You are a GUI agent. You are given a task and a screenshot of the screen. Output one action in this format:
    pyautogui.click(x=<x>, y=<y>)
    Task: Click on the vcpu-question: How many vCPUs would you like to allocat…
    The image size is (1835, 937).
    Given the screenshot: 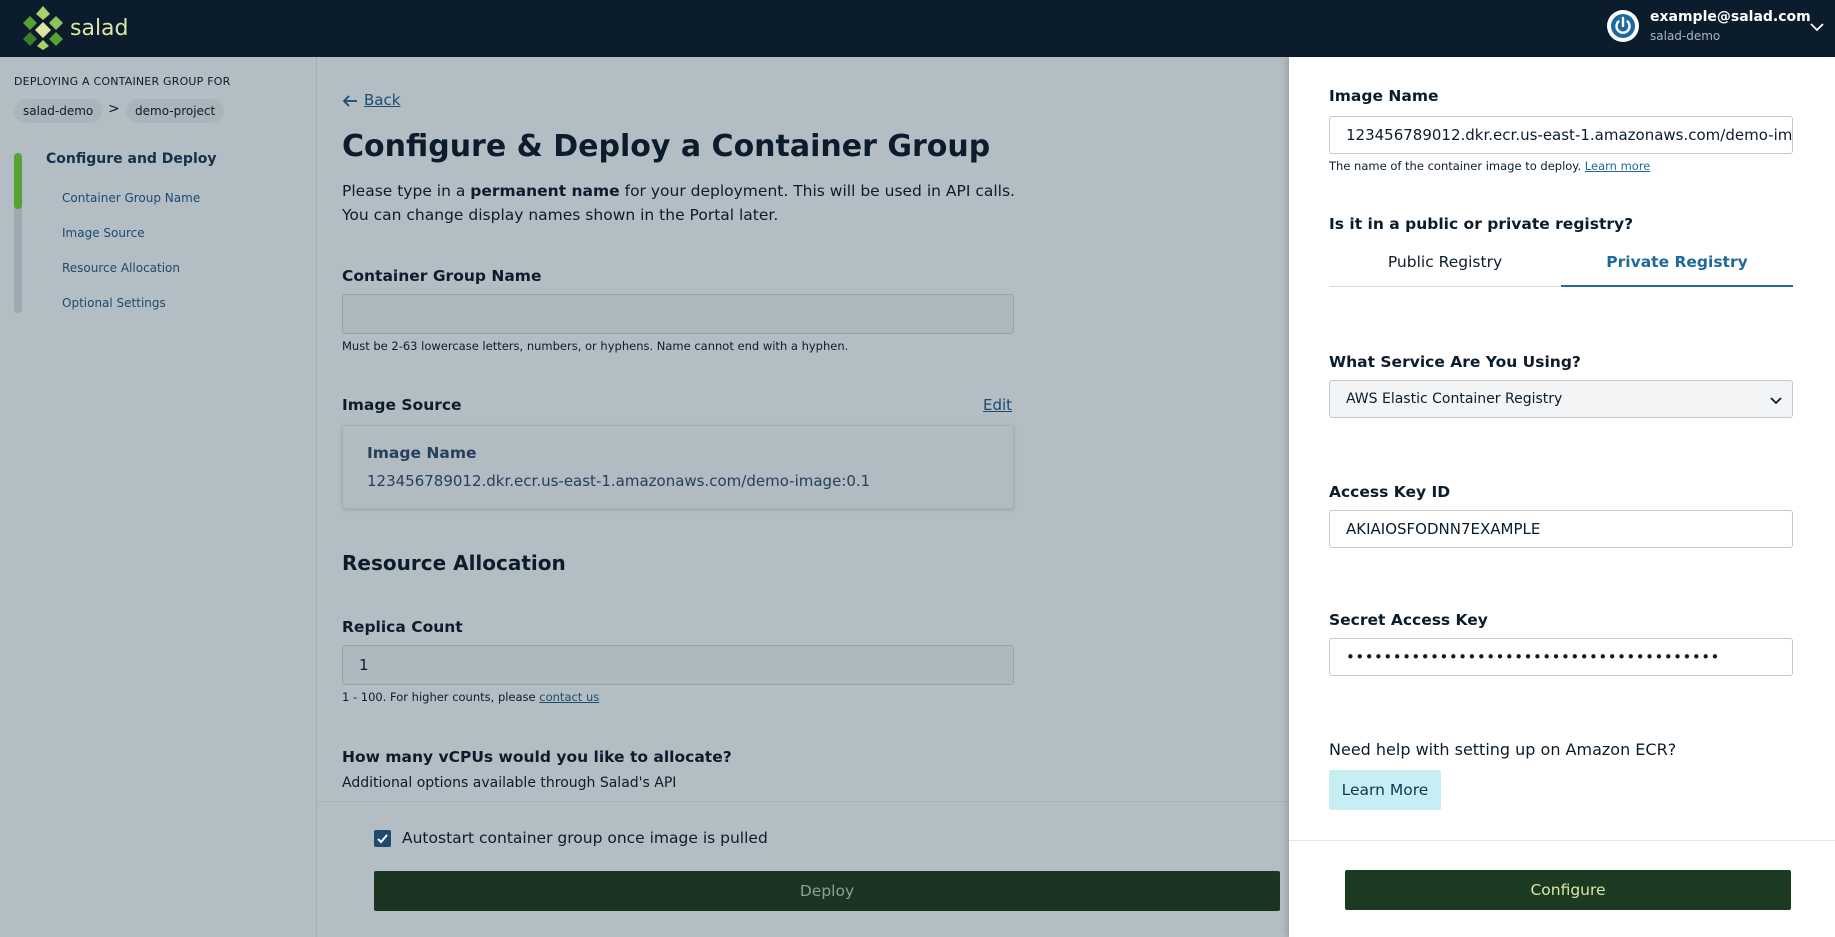 What is the action you would take?
    pyautogui.click(x=537, y=757)
    